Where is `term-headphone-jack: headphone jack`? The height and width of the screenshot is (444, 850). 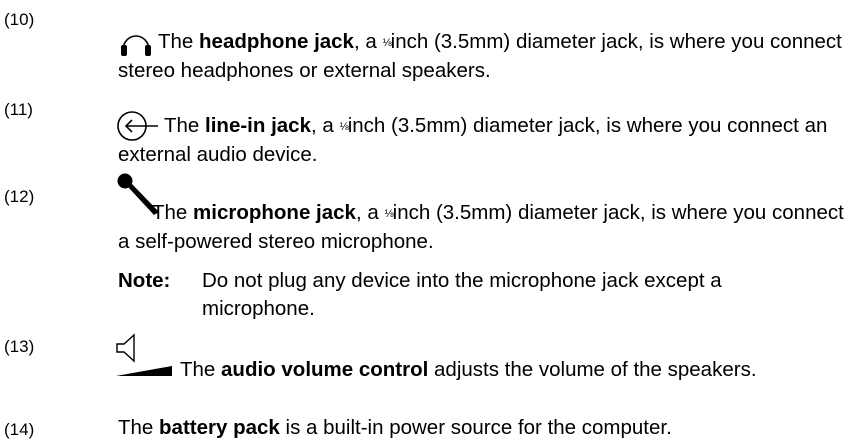 term-headphone-jack: headphone jack is located at coordinates (276, 41).